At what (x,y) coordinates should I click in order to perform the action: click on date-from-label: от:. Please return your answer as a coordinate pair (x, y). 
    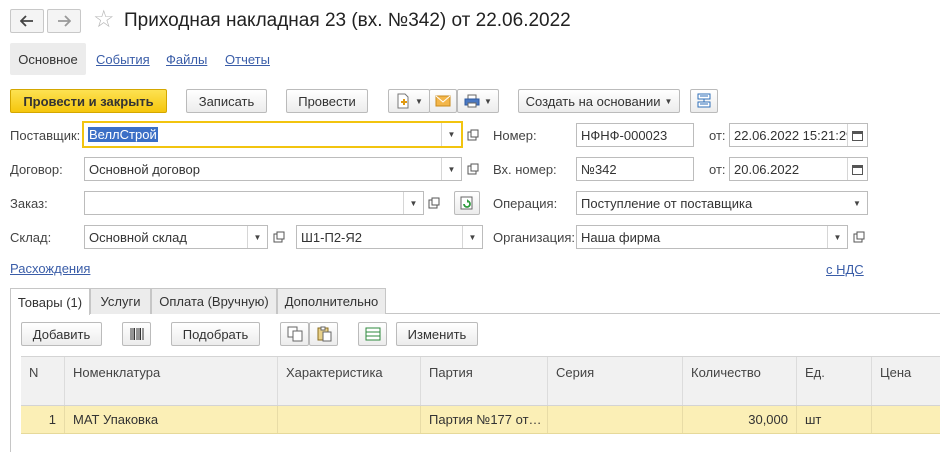
    Looking at the image, I should click on (717, 135).